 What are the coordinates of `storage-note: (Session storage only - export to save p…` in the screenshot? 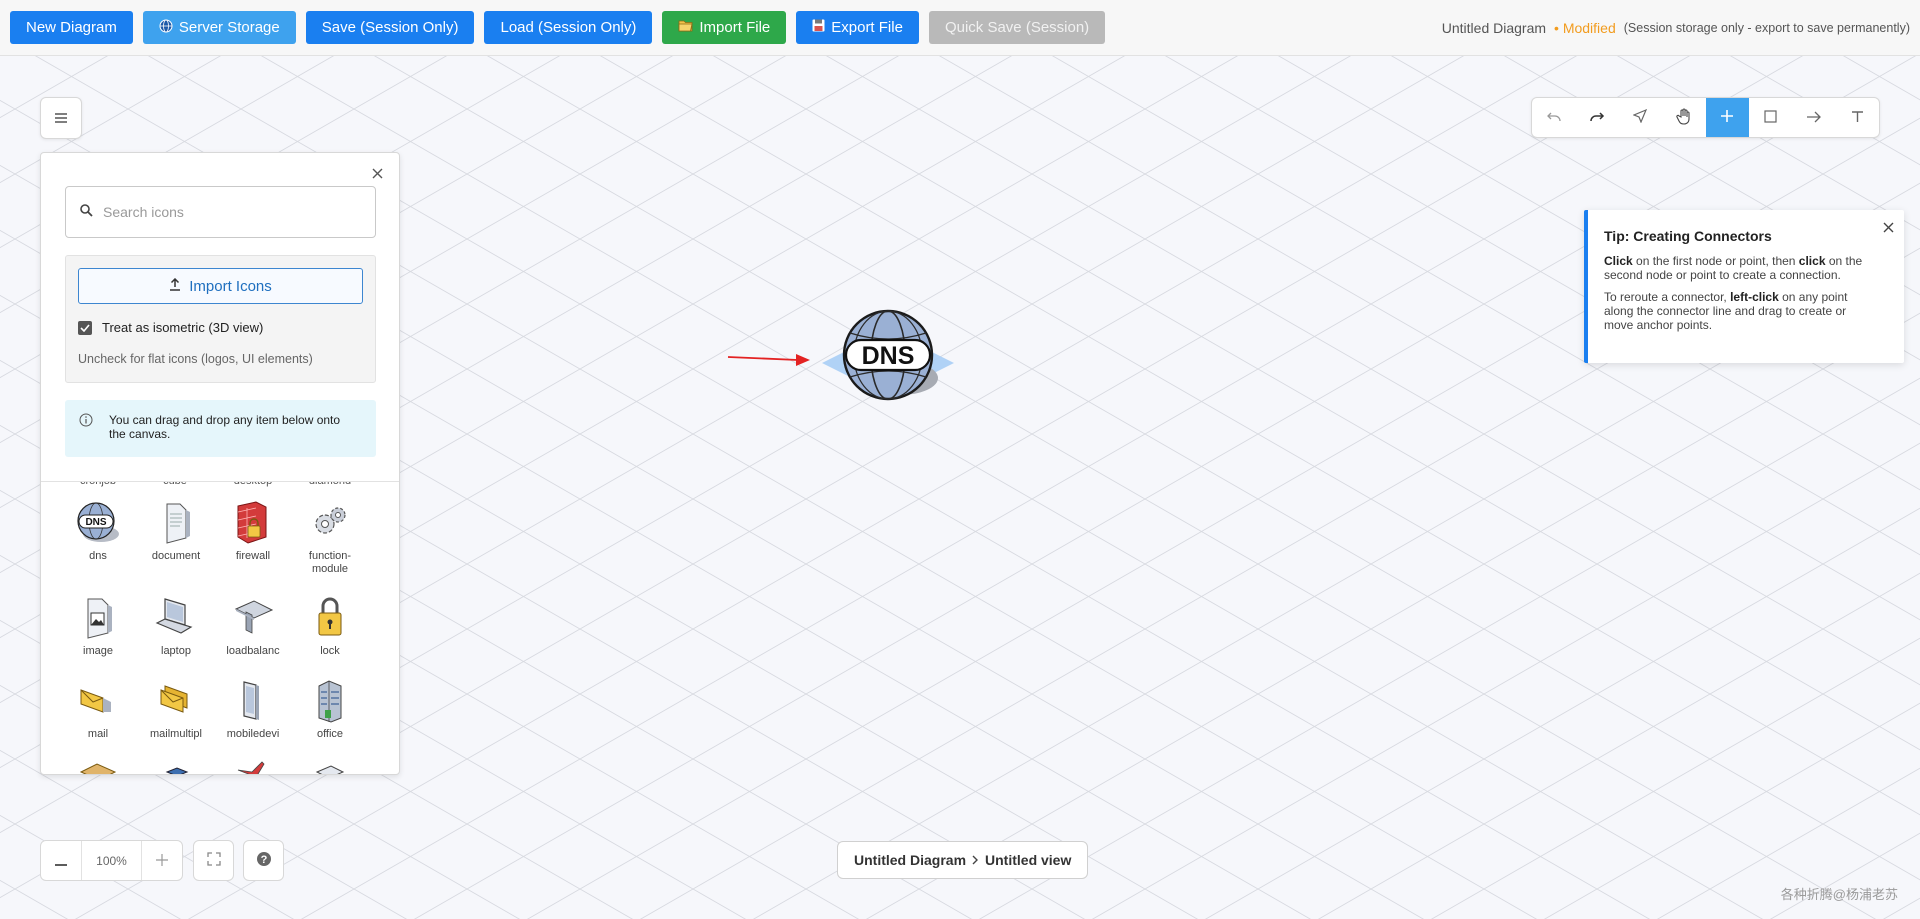 It's located at (1766, 28).